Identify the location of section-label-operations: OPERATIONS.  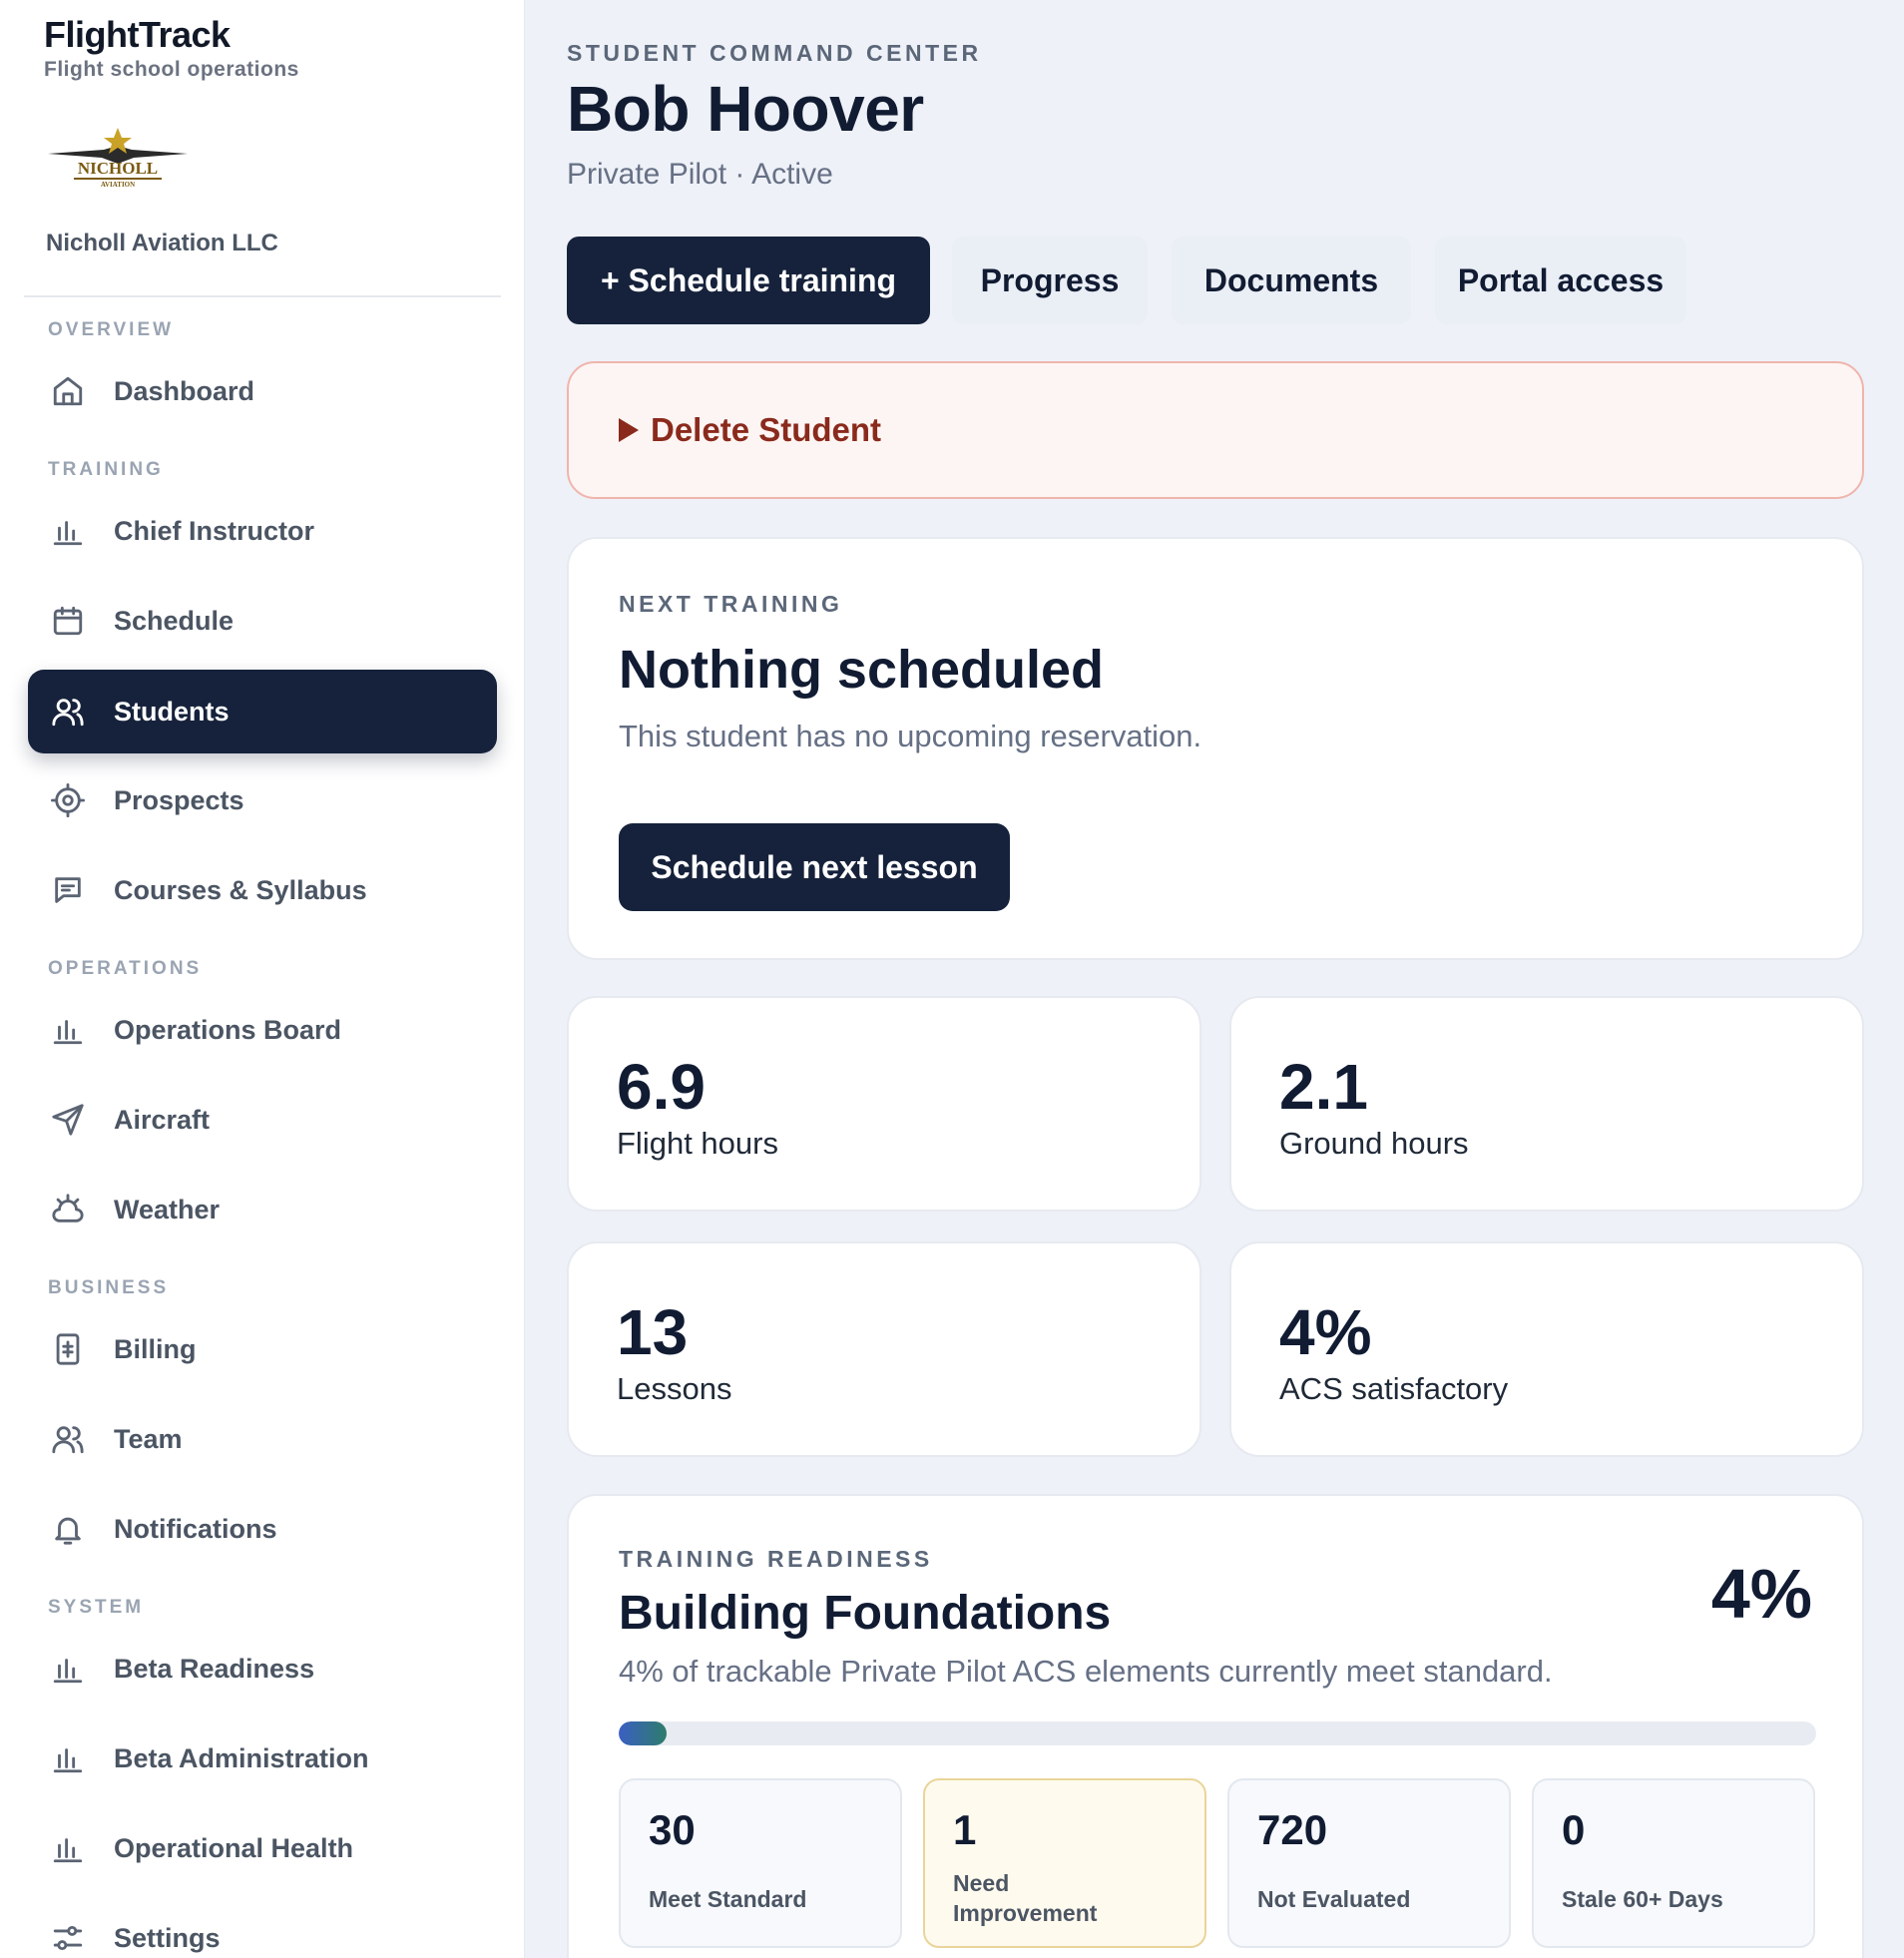
(125, 969).